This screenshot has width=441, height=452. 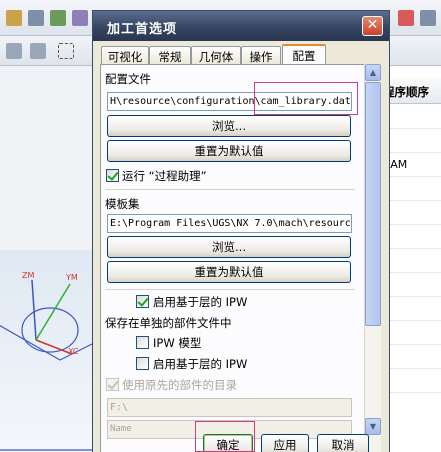 I want to click on close-icon: ✕, so click(x=372, y=25).